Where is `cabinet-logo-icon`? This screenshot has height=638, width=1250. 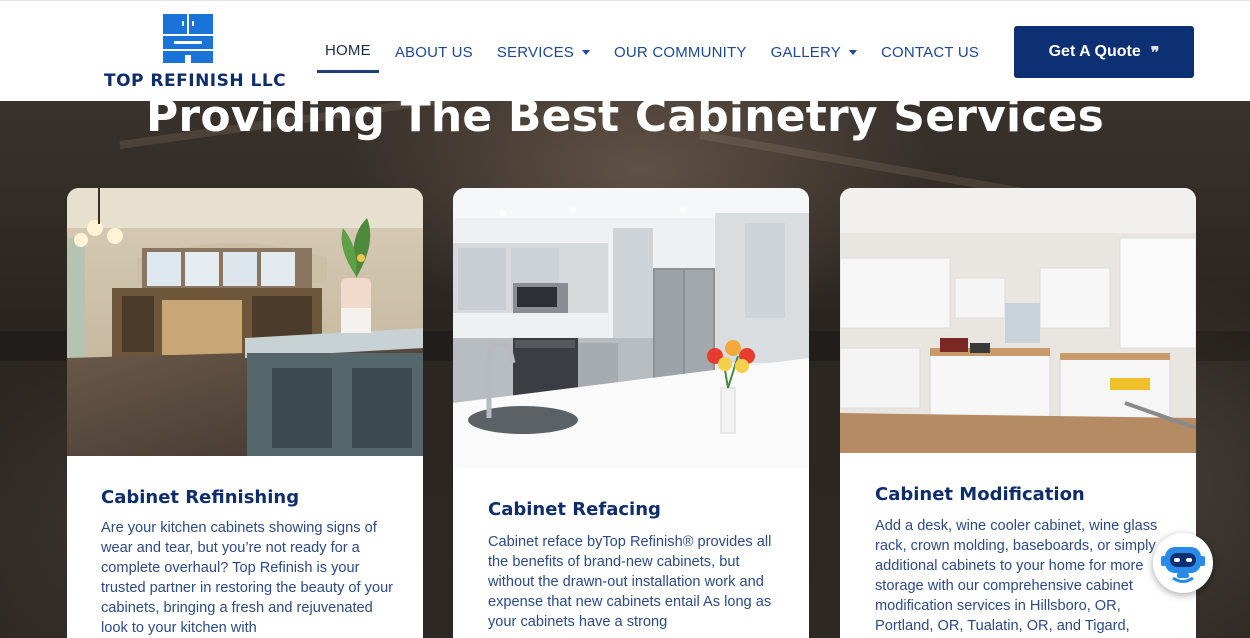 cabinet-logo-icon is located at coordinates (188, 38).